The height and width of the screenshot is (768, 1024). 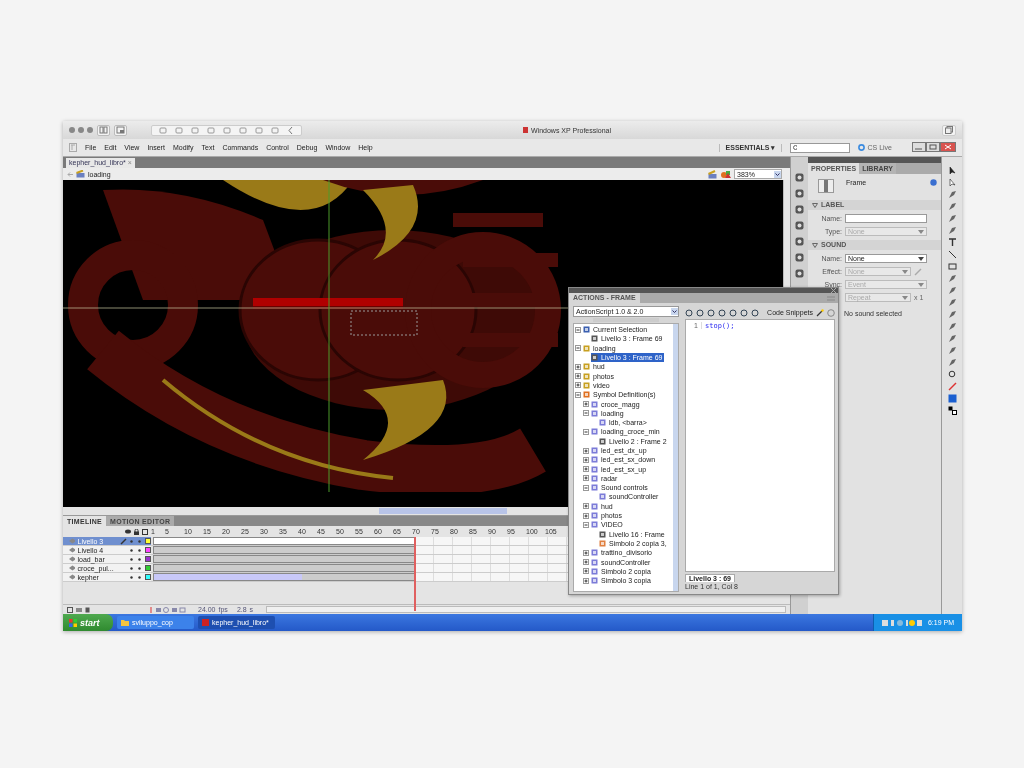 What do you see at coordinates (136, 531) in the screenshot?
I see `lock-icon` at bounding box center [136, 531].